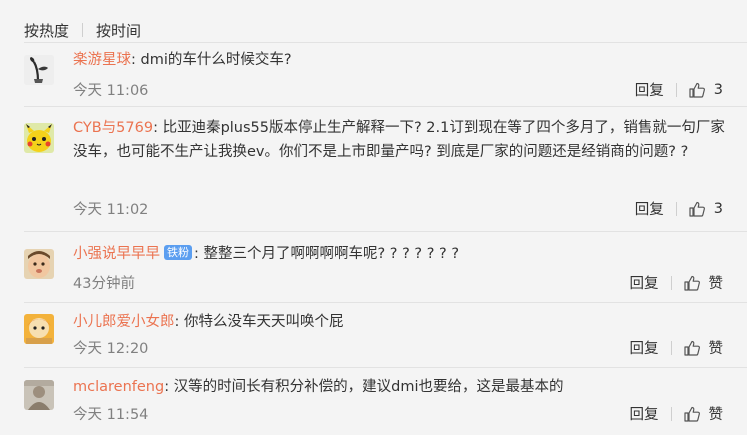  Describe the element at coordinates (39, 70) in the screenshot. I see `plant-sprout-icon` at that location.